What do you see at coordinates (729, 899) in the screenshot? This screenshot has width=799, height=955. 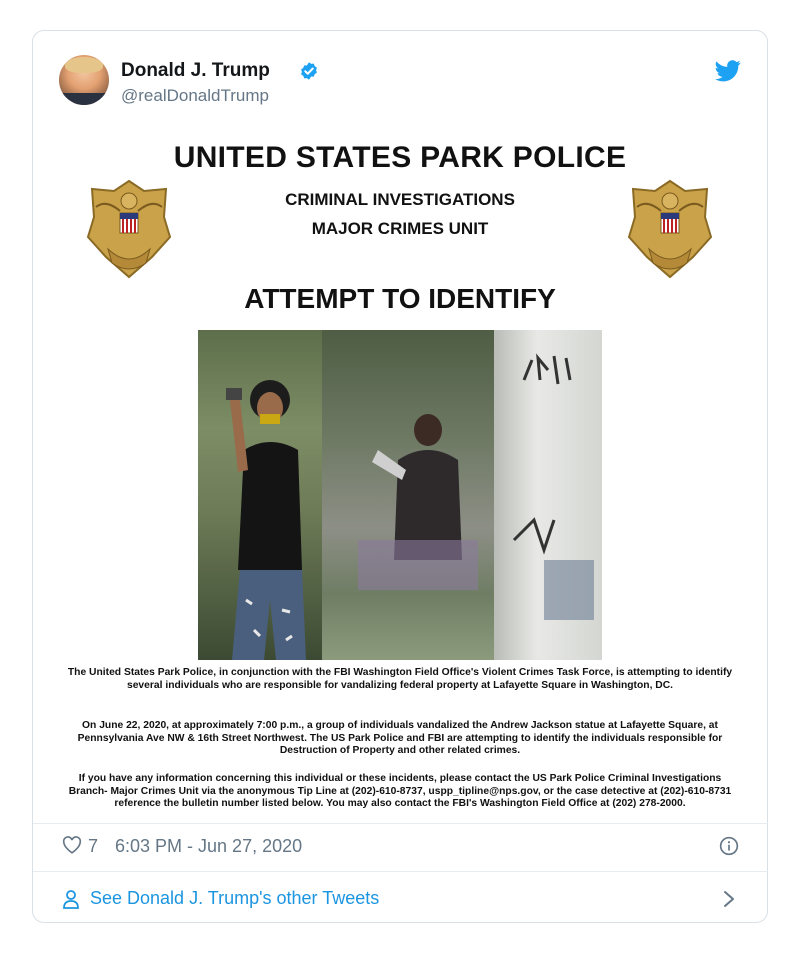 I see `chevron-right-icon` at bounding box center [729, 899].